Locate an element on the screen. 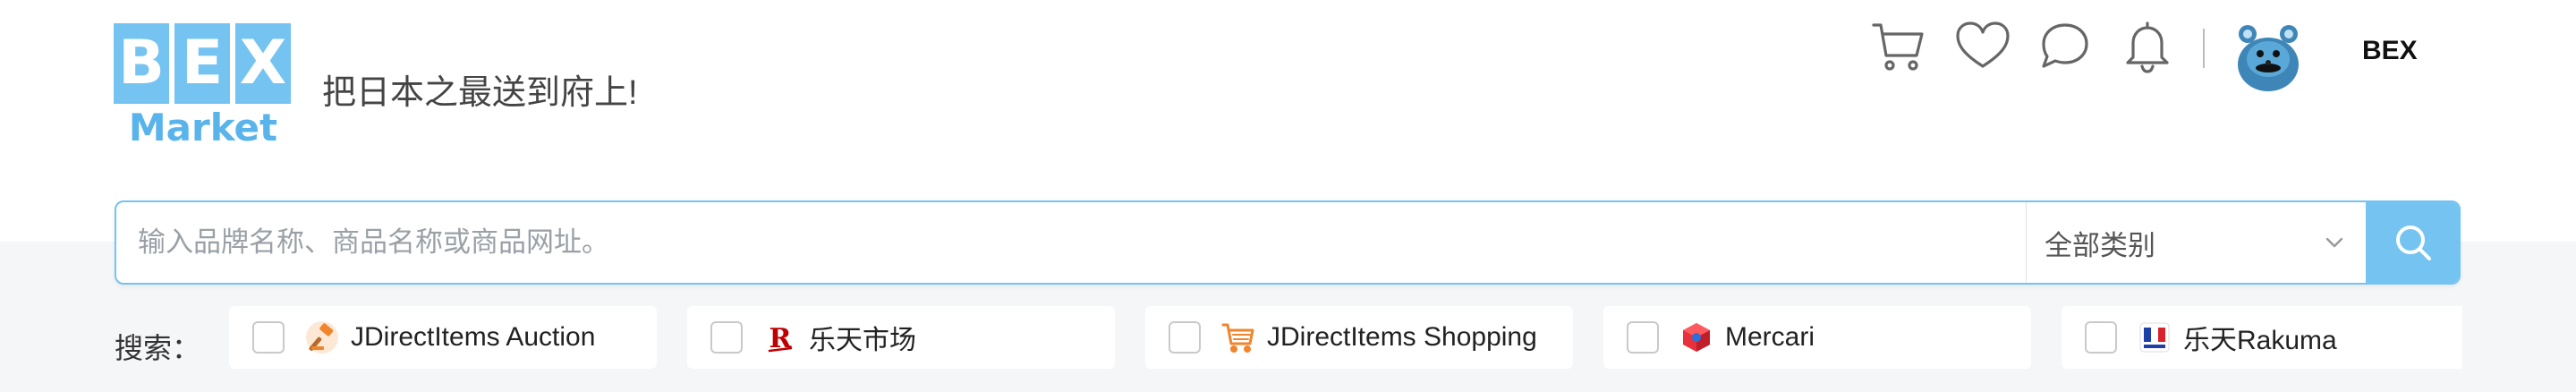  rakuten-r-icon: R is located at coordinates (780, 337).